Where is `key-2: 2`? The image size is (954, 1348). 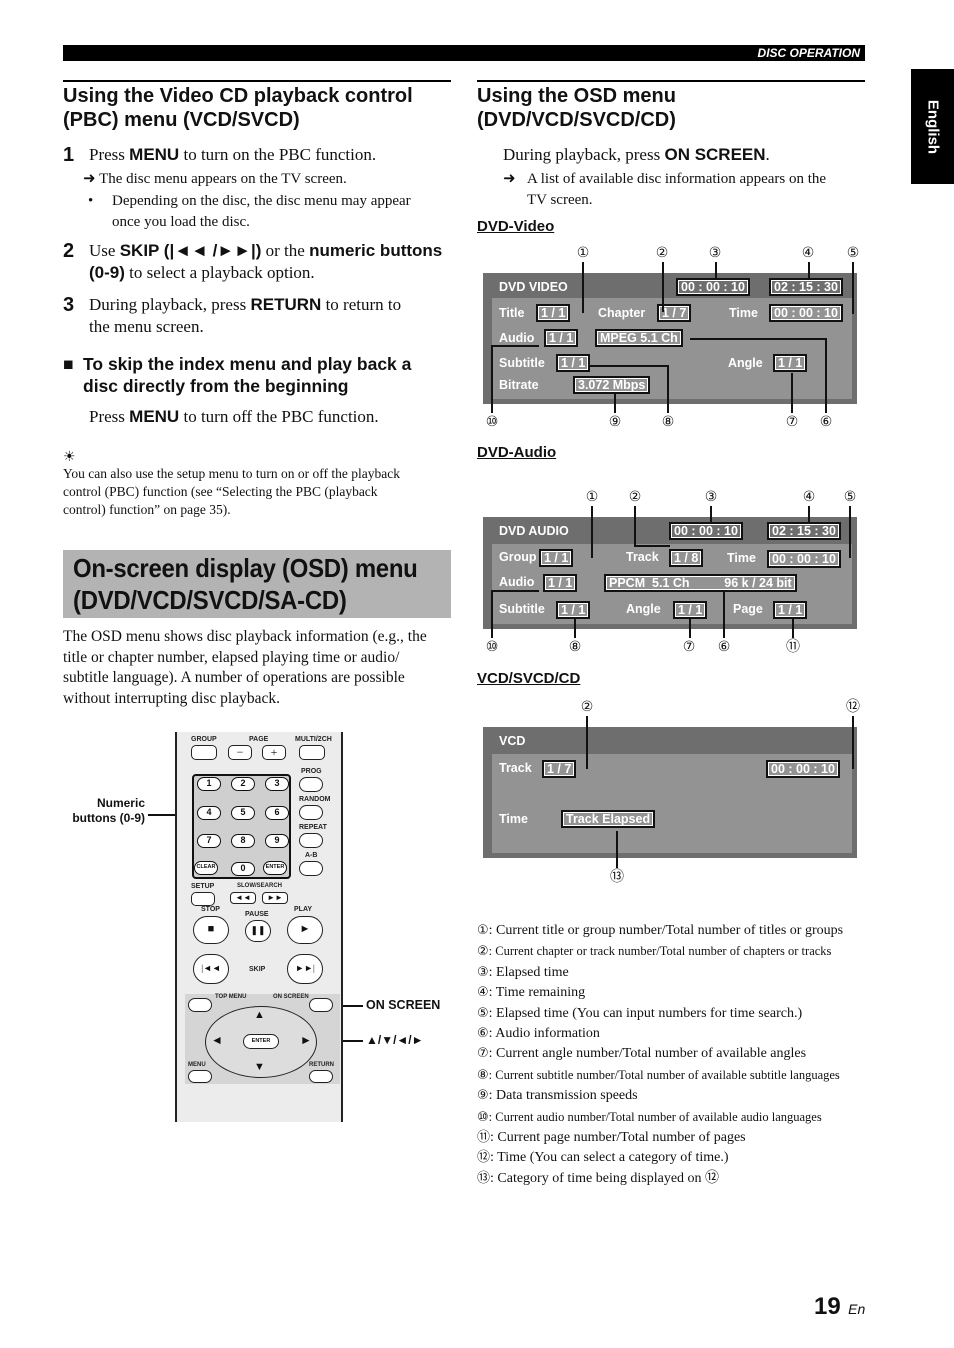 key-2: 2 is located at coordinates (243, 784).